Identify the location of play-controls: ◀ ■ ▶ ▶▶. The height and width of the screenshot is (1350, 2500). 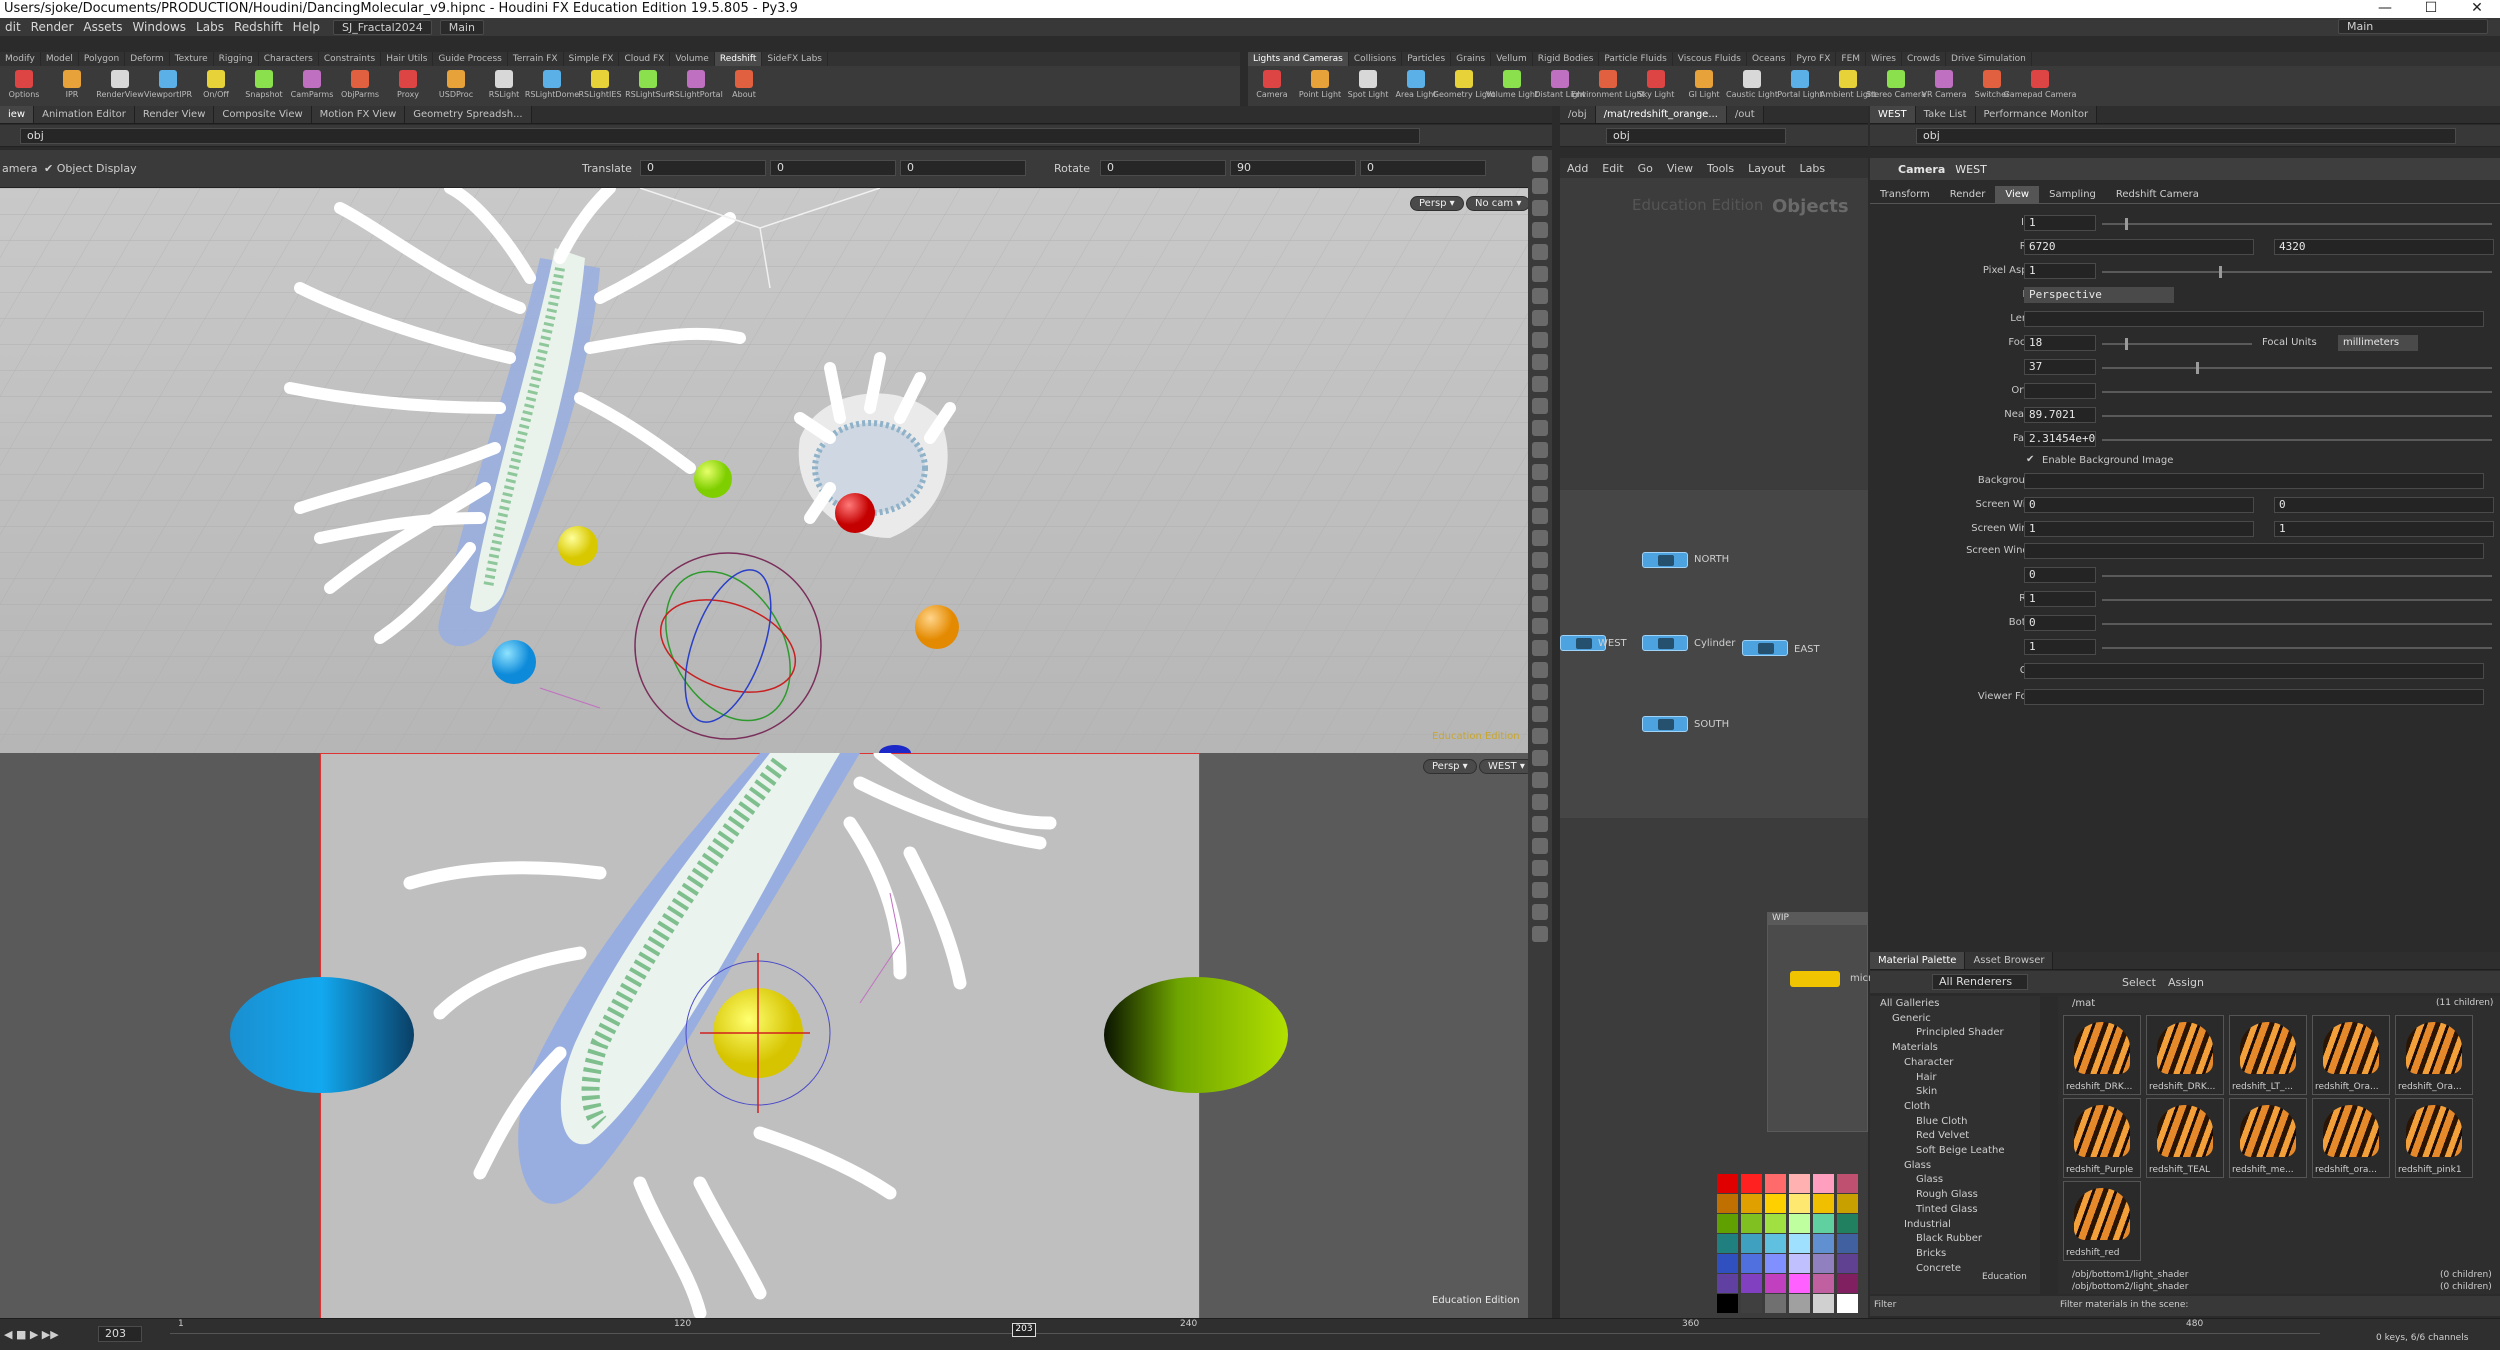
(31, 1334).